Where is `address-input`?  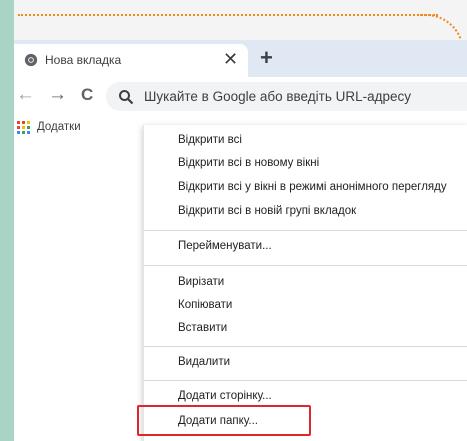
address-input is located at coordinates (304, 96).